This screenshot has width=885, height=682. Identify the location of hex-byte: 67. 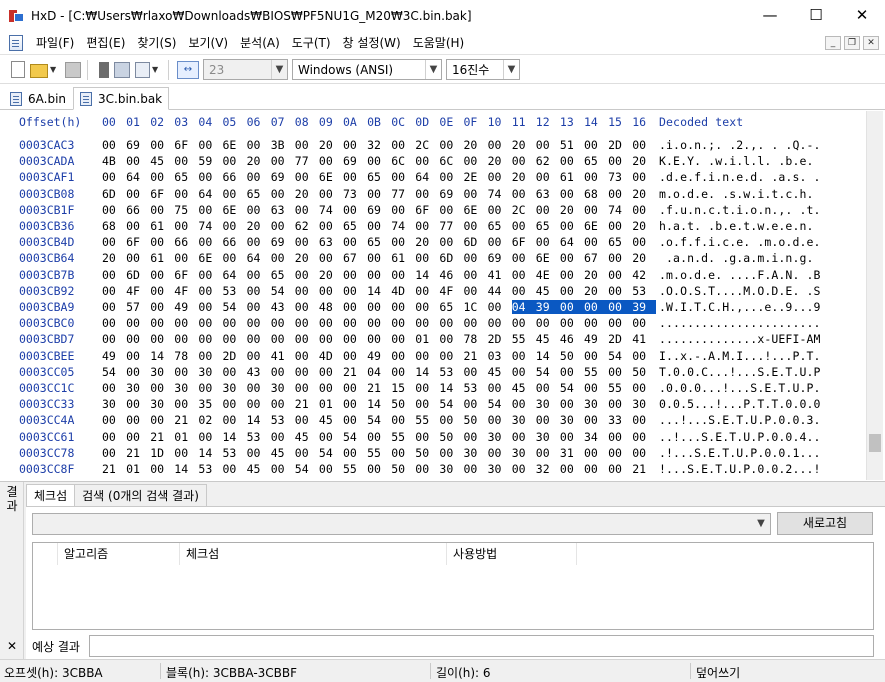
(595, 258).